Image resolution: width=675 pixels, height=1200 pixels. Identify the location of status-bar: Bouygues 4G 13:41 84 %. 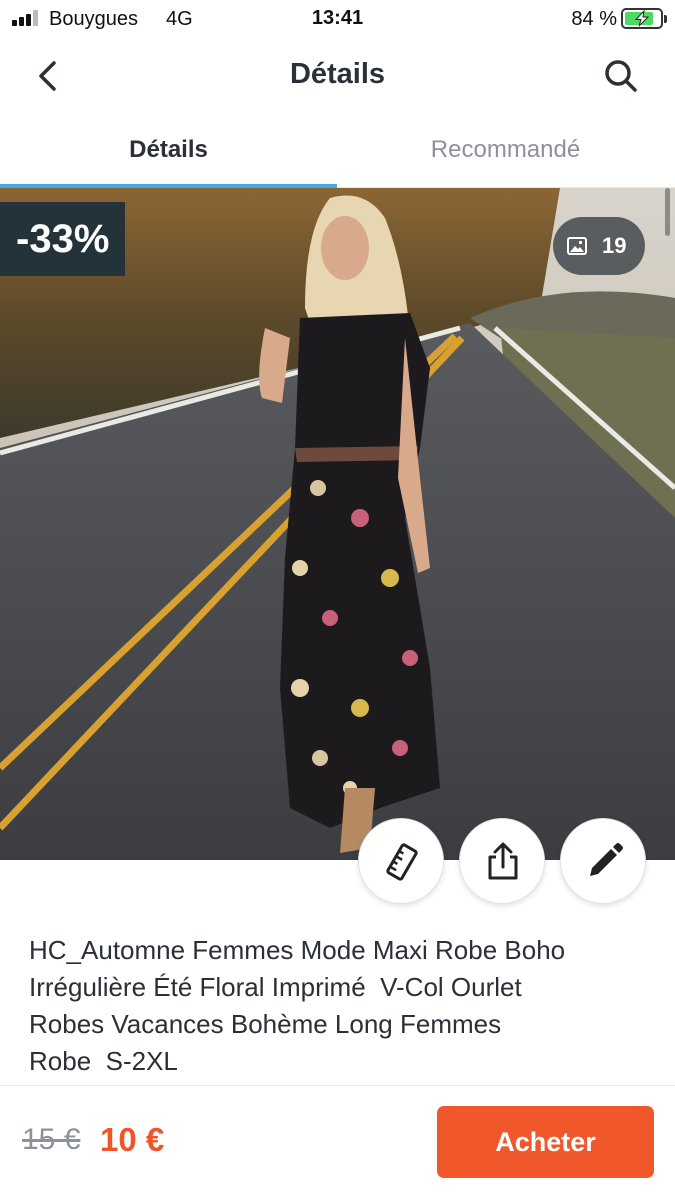
(337, 19).